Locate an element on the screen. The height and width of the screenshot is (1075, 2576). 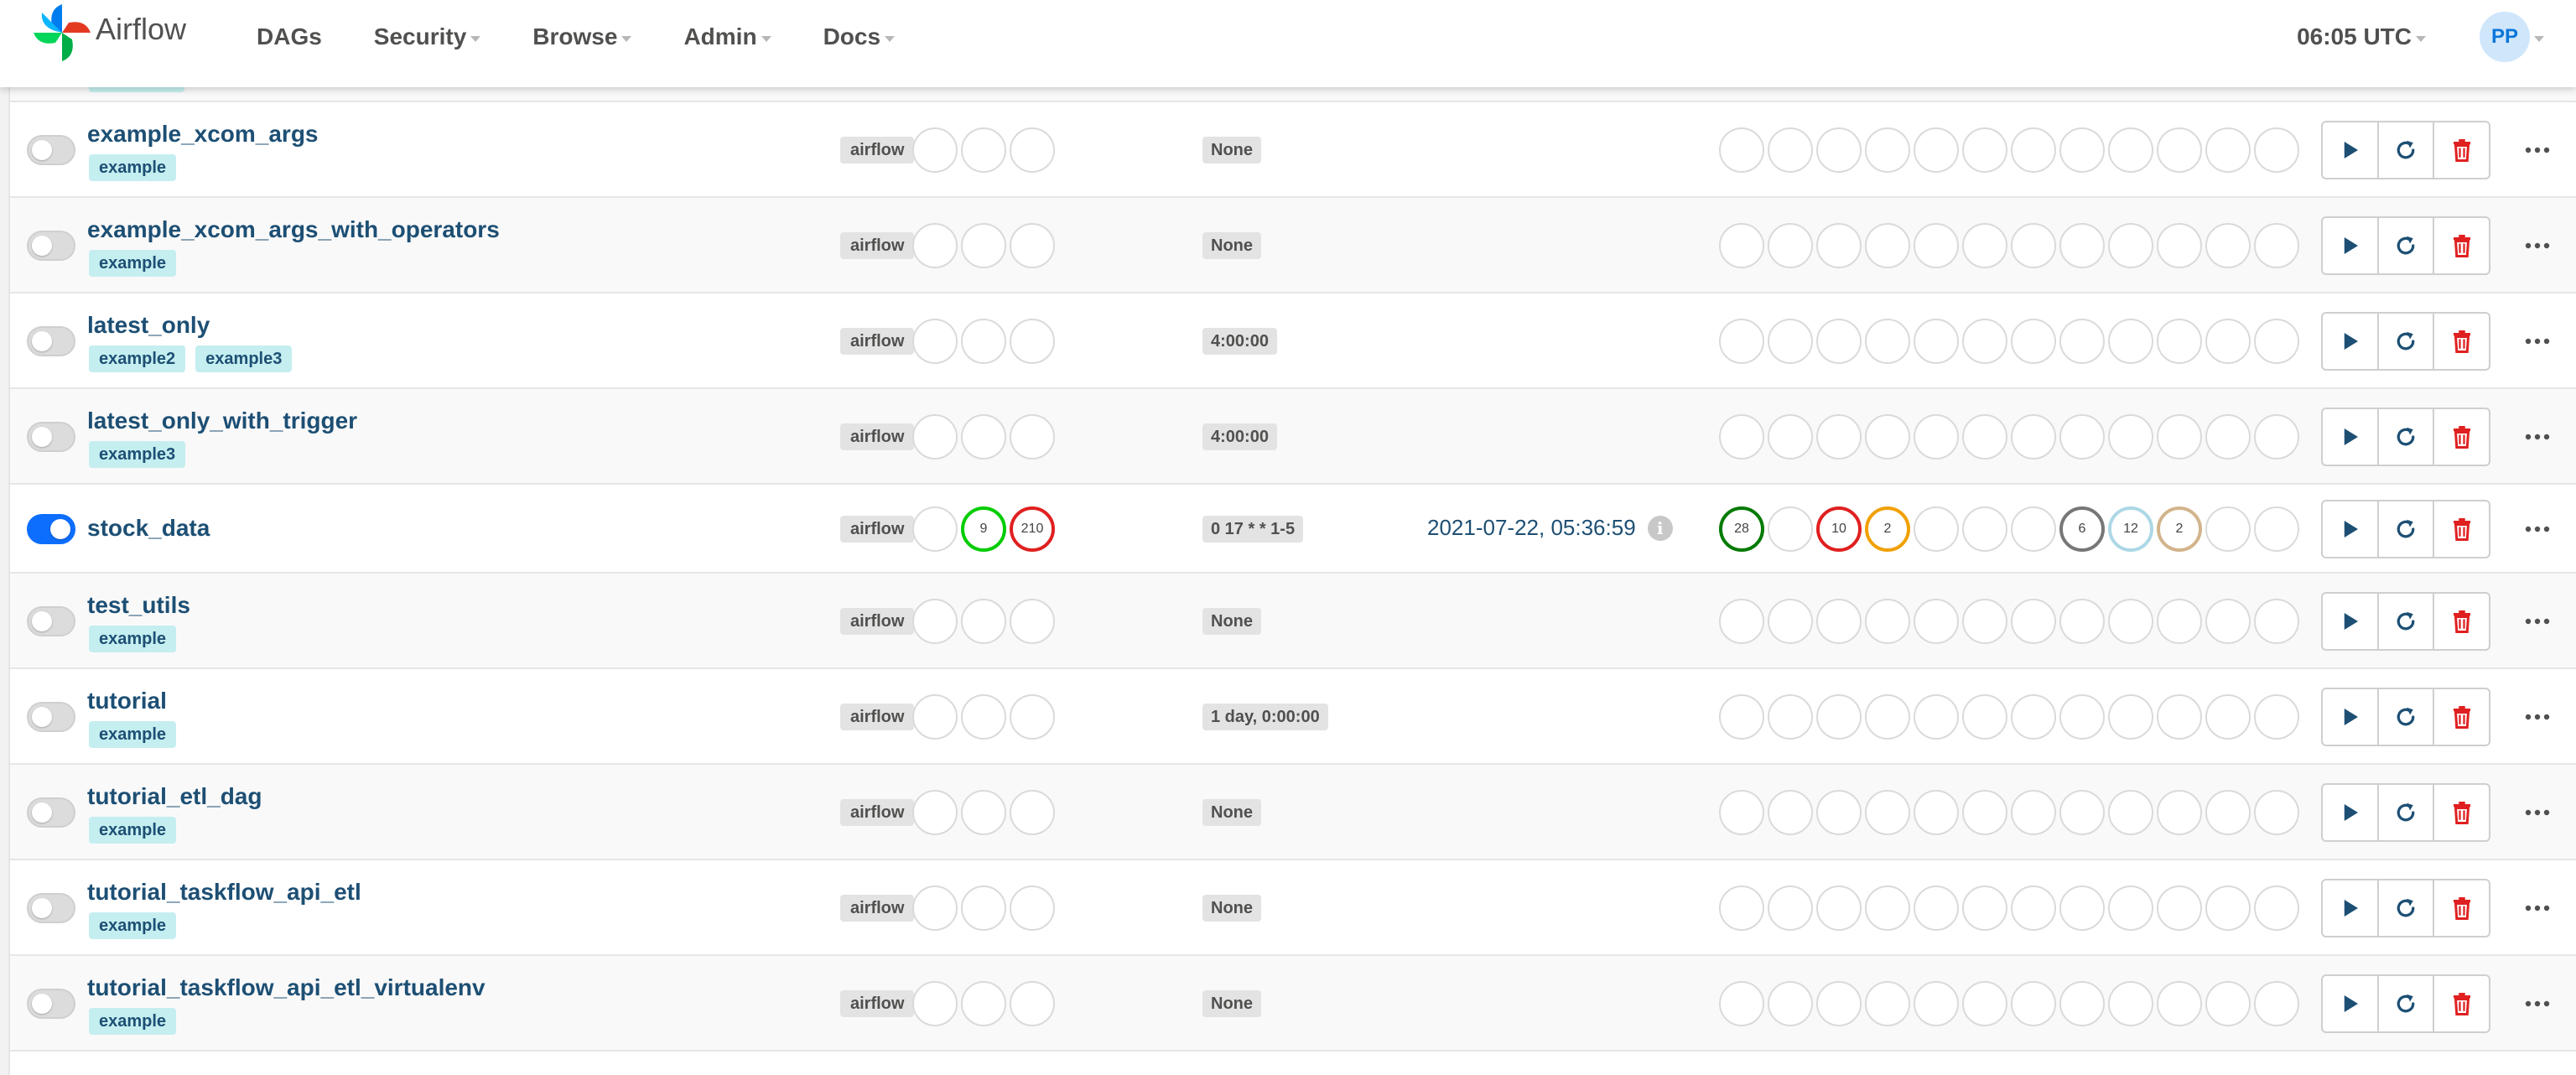
dag-name-link: tutorial_taskflow_api_etl is located at coordinates (224, 892).